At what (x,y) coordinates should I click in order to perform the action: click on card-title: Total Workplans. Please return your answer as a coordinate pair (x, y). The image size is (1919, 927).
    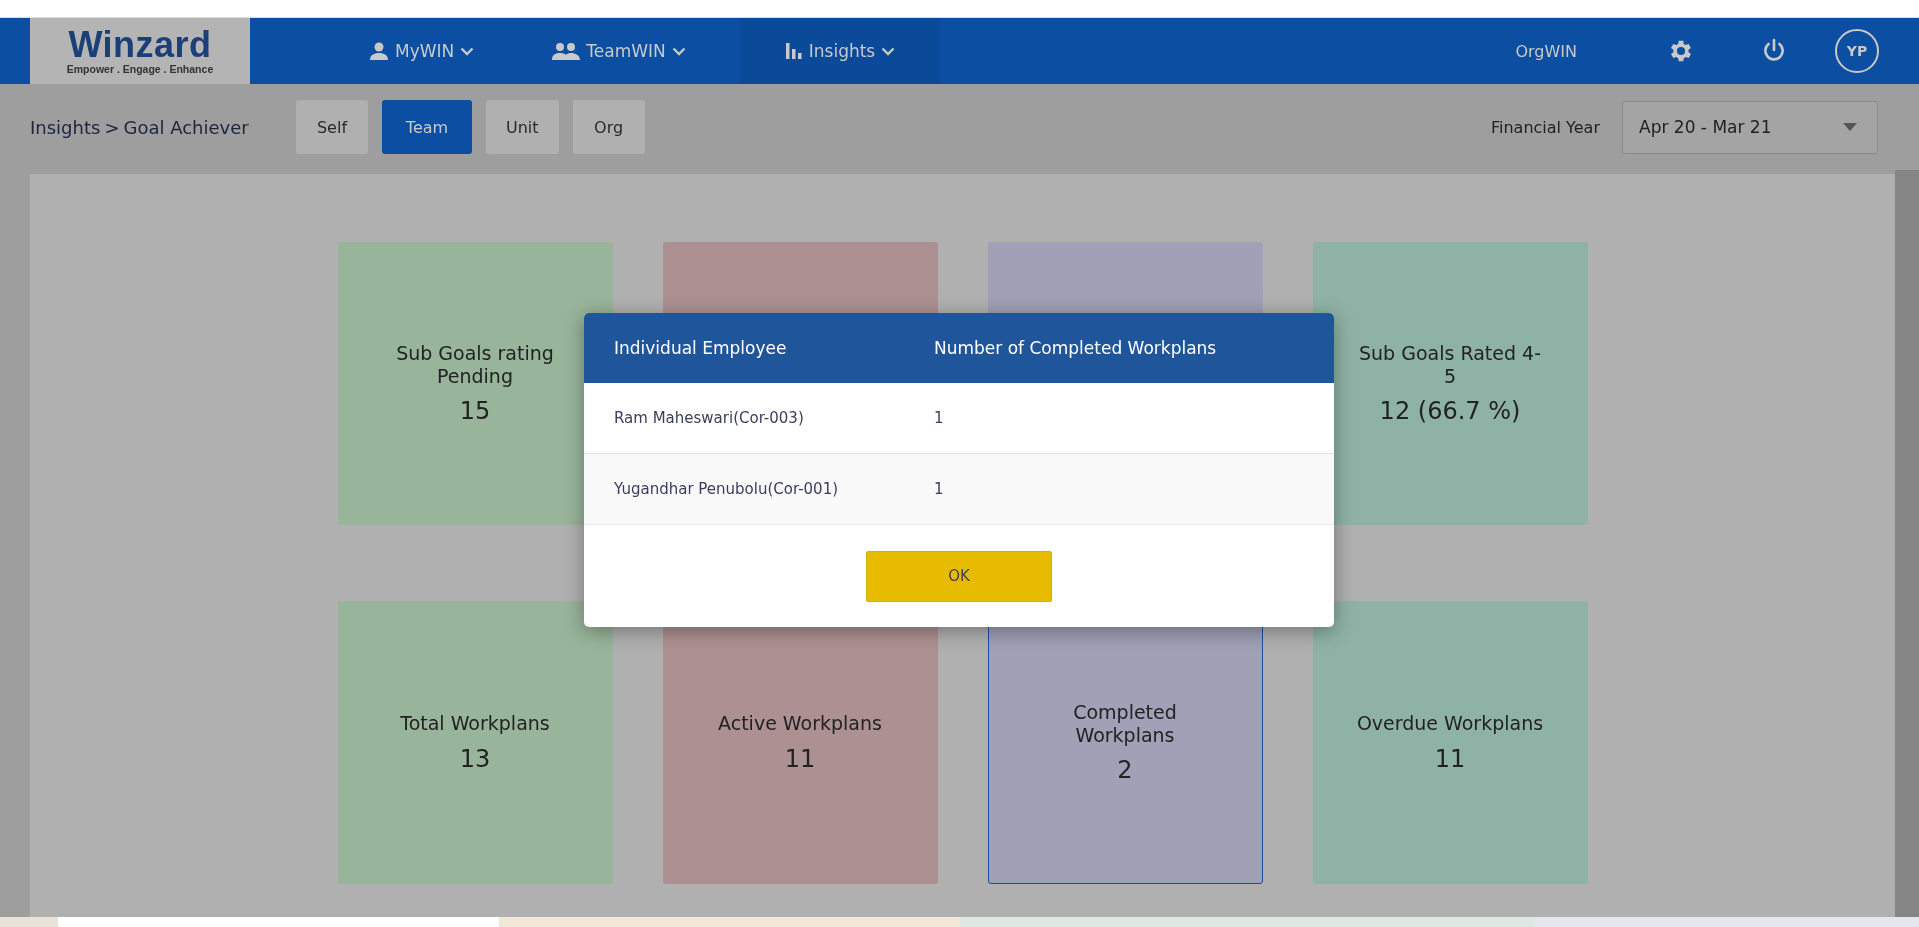
    Looking at the image, I should click on (475, 723).